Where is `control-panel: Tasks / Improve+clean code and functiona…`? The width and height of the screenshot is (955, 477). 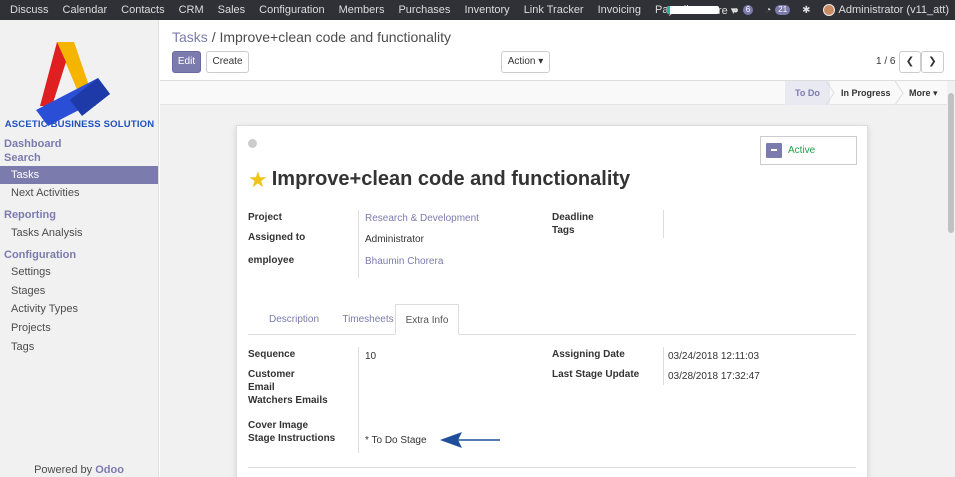
control-panel: Tasks / Improve+clean code and functiona… is located at coordinates (557, 50).